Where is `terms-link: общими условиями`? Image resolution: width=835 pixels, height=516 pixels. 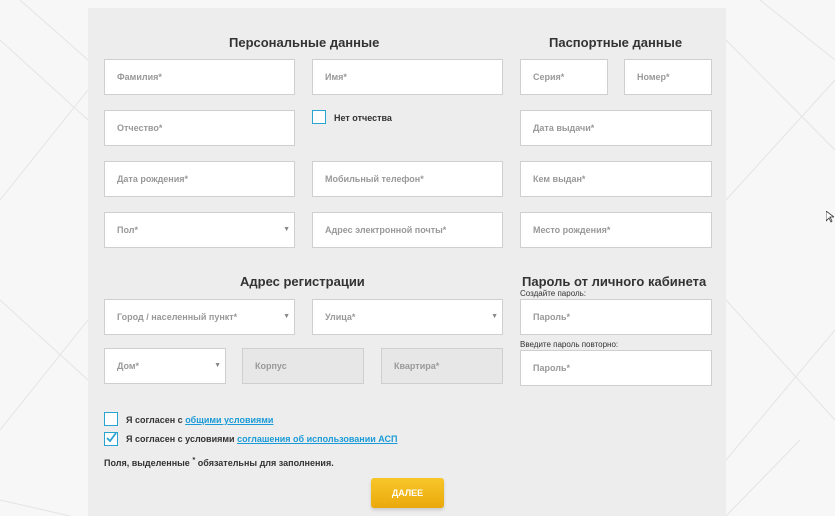
terms-link: общими условиями is located at coordinates (229, 420).